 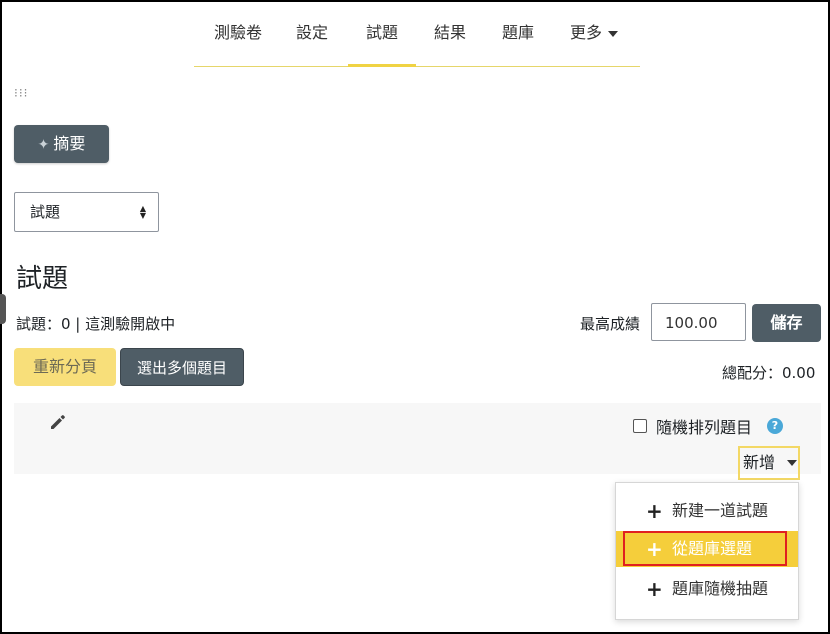 What do you see at coordinates (58, 422) in the screenshot?
I see `pencil-icon` at bounding box center [58, 422].